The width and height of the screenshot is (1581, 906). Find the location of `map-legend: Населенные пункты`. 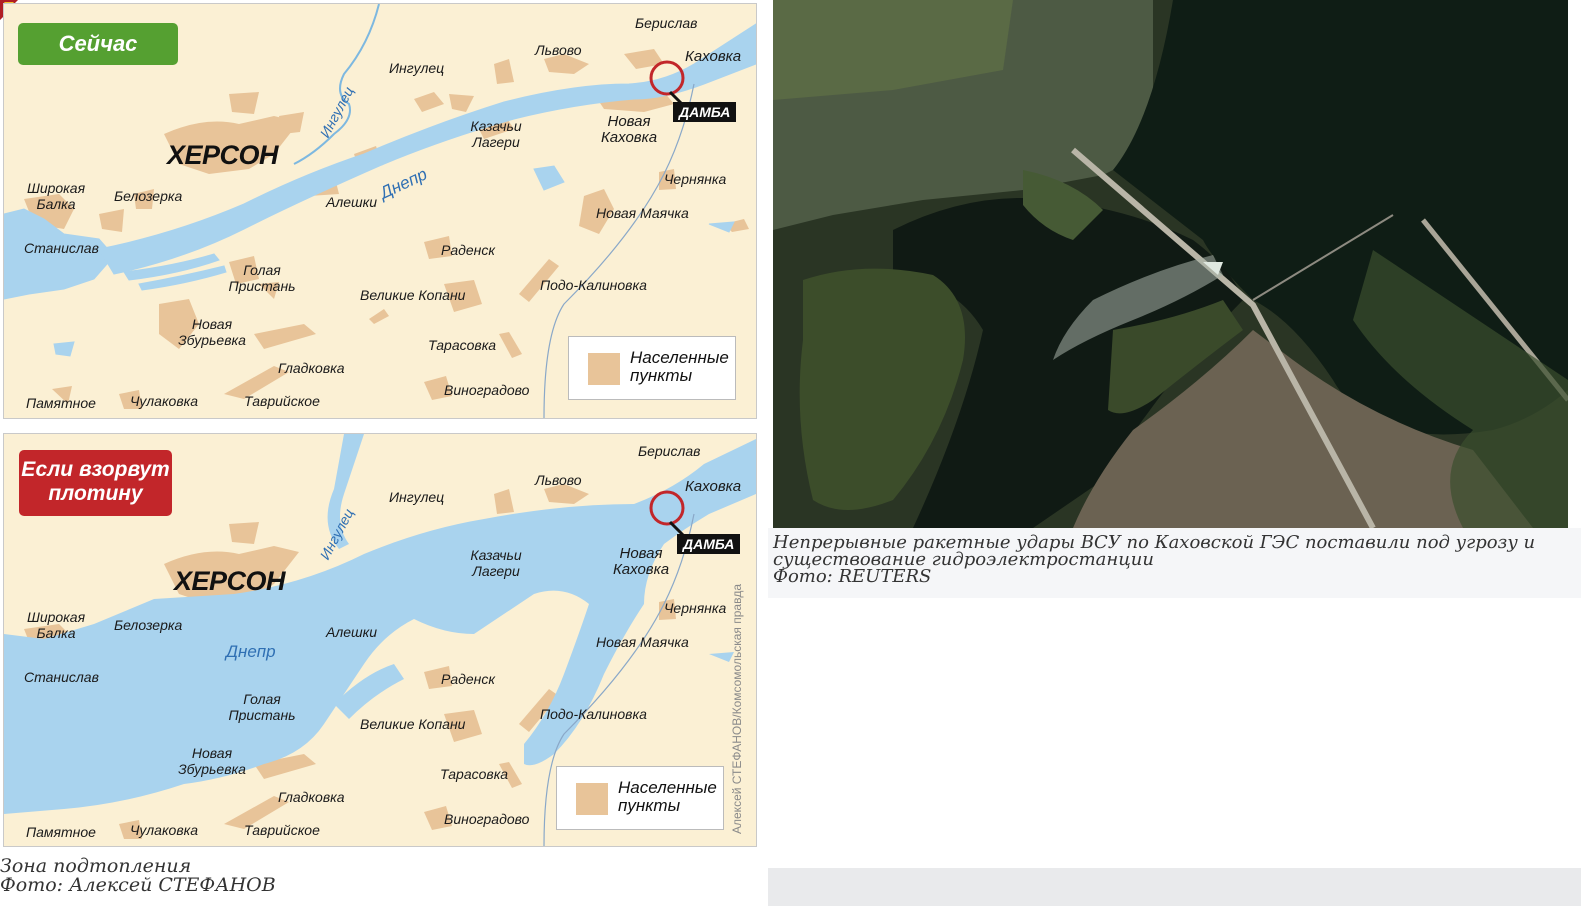

map-legend: Населенные пункты is located at coordinates (652, 368).